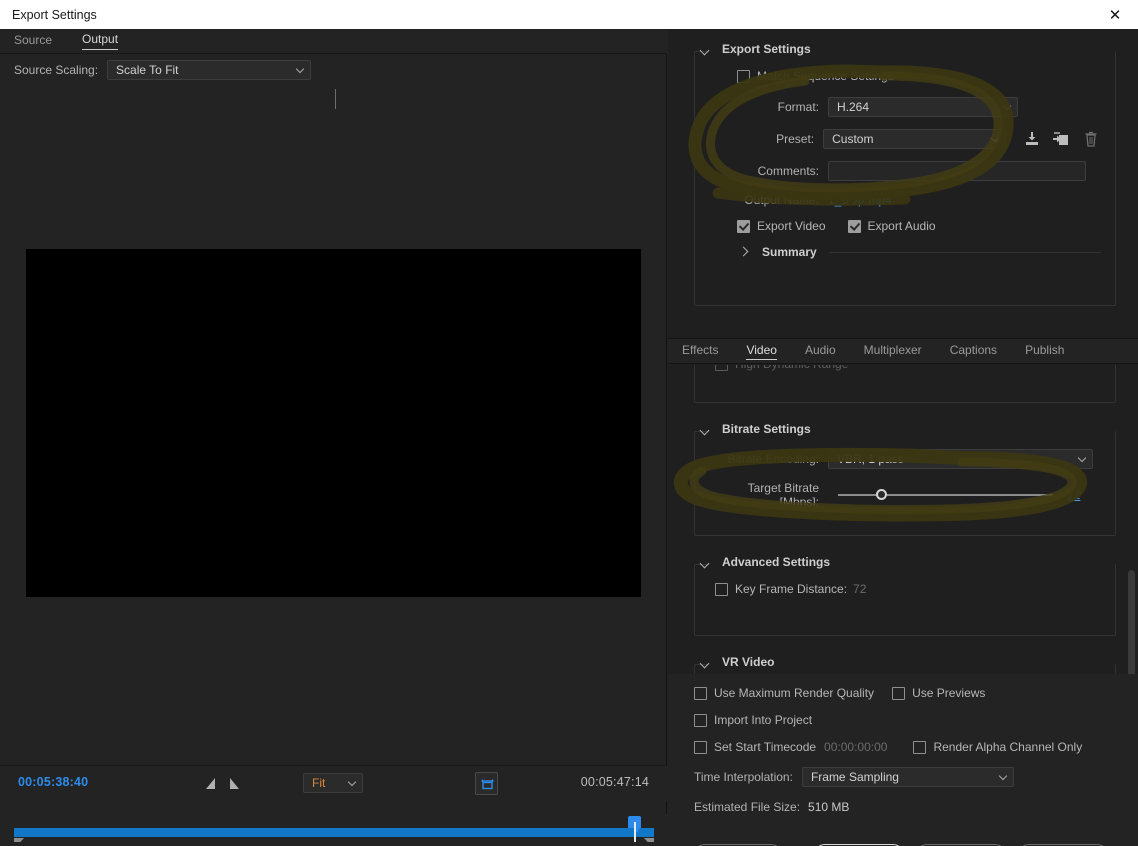  Describe the element at coordinates (614, 782) in the screenshot. I see `end-timecode: 00:05:47:14` at that location.